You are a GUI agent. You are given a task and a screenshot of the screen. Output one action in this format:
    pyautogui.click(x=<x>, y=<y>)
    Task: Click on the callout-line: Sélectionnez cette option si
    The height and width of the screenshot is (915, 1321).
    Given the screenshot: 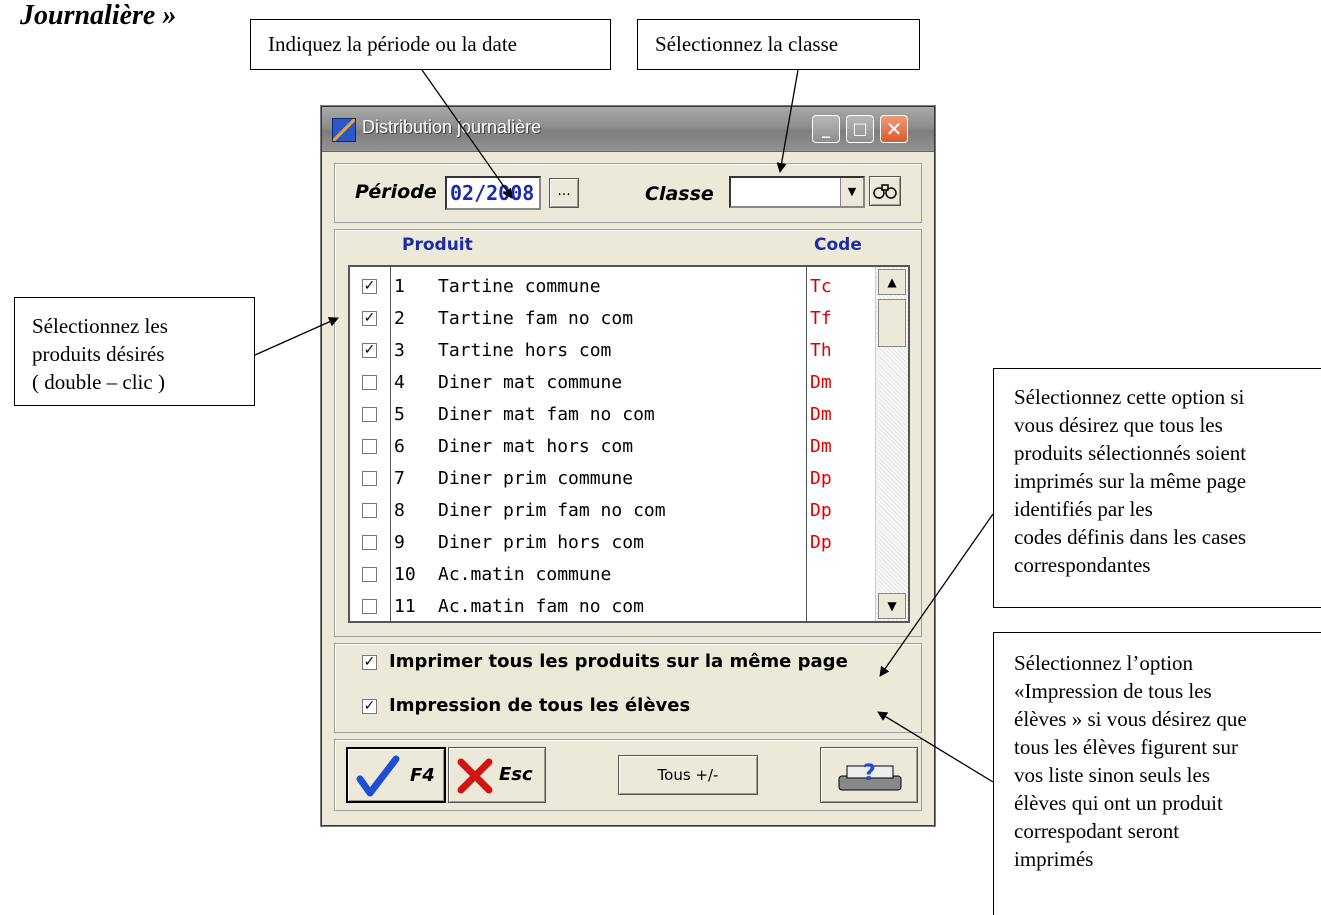 What is the action you would take?
    pyautogui.click(x=1129, y=397)
    